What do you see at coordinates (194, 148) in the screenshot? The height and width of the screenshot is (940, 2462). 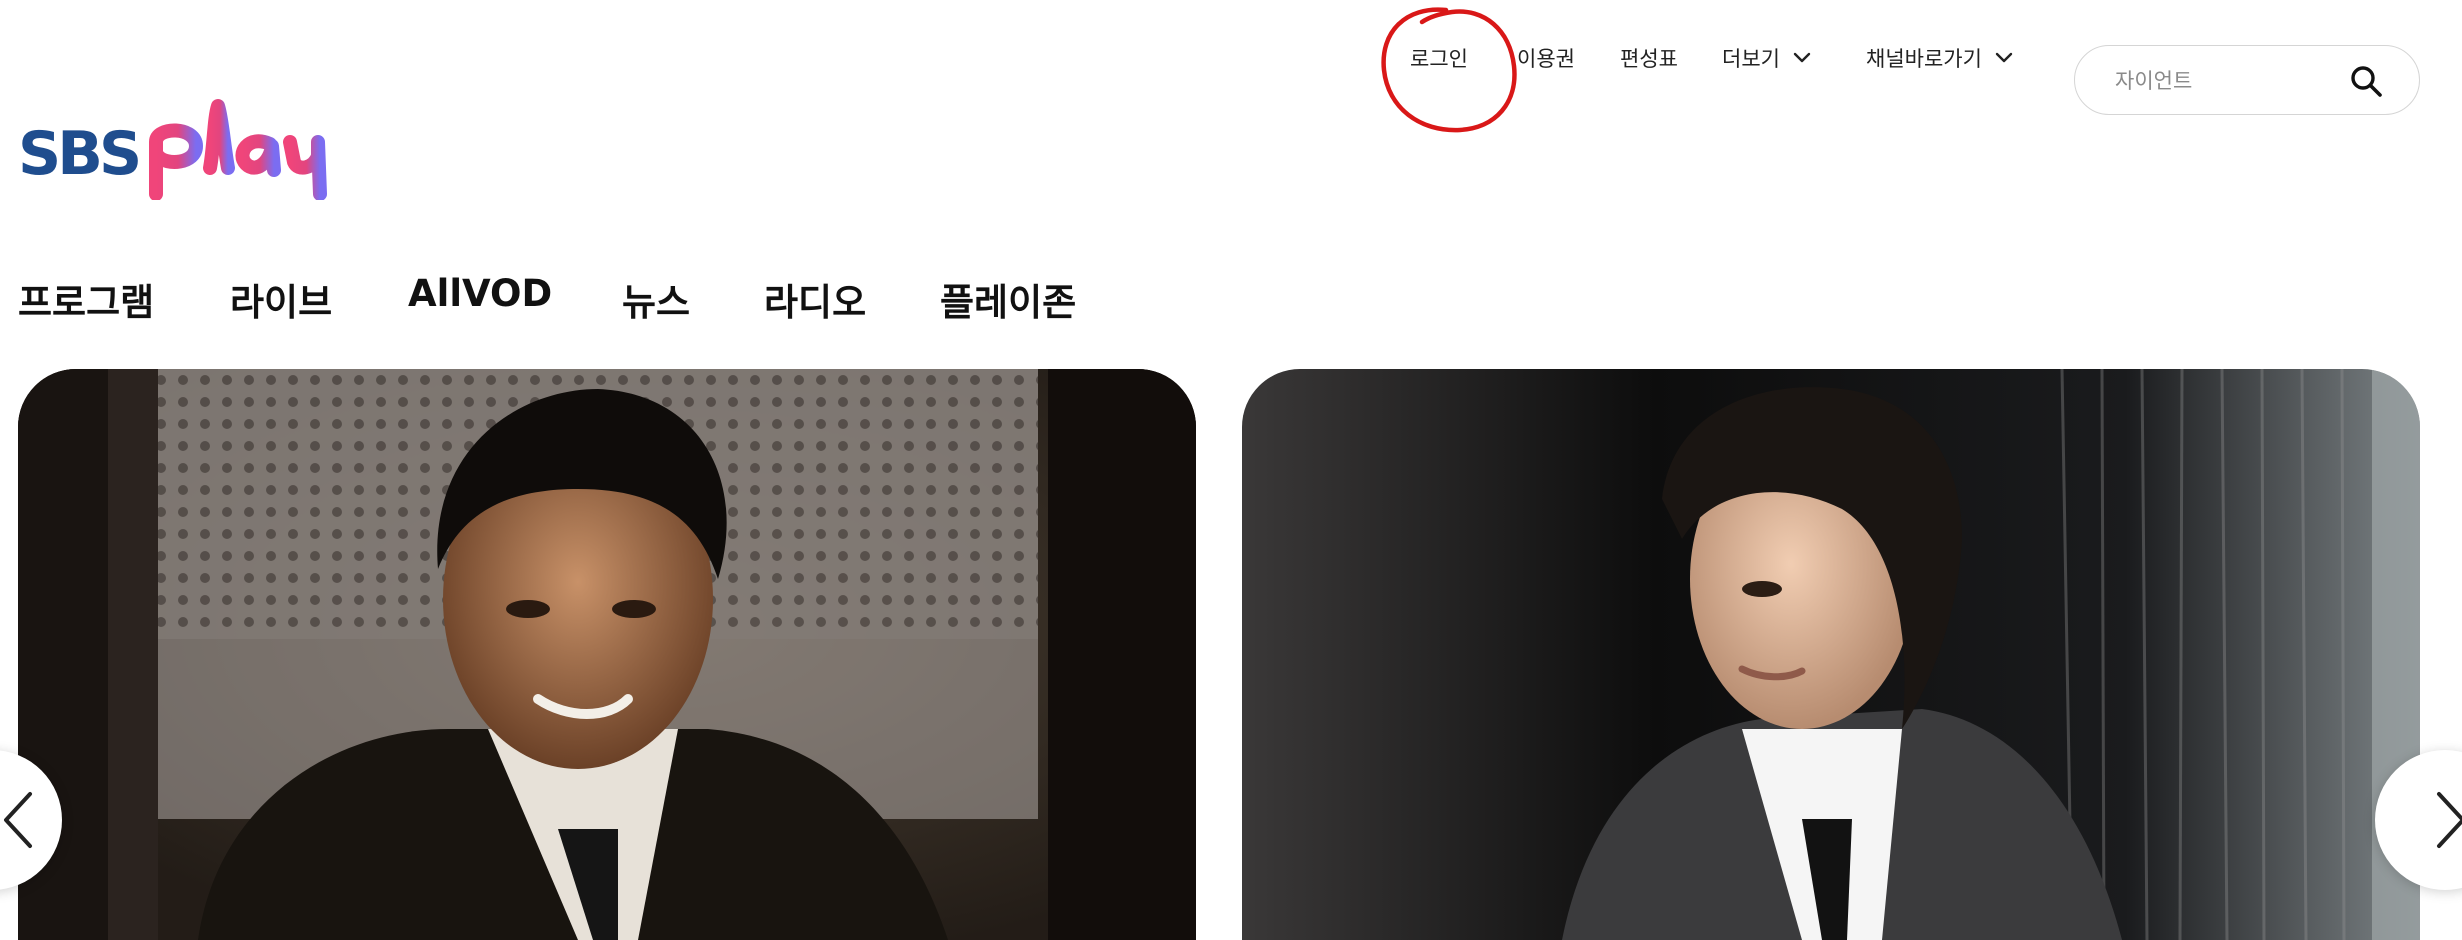 I see `sbs-play-logo: SBS` at bounding box center [194, 148].